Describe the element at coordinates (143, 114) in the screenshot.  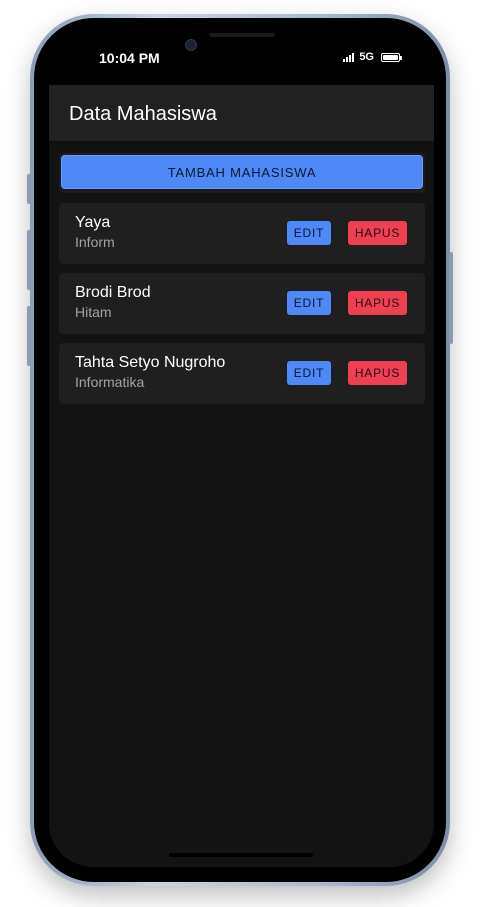
I see `page-title: Data Mahasiswa` at that location.